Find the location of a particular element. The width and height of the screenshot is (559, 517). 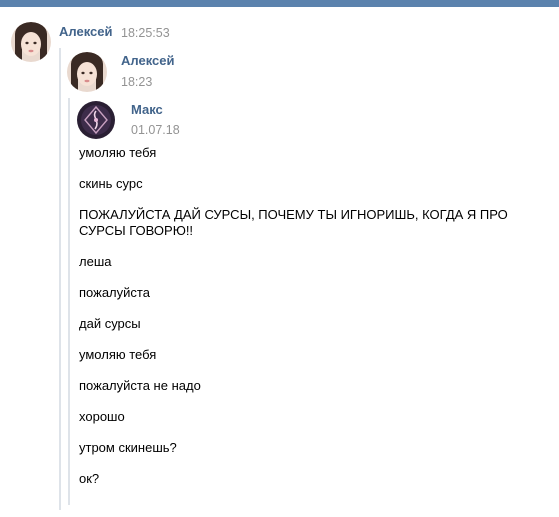

forward-line-inner is located at coordinates (69, 301).